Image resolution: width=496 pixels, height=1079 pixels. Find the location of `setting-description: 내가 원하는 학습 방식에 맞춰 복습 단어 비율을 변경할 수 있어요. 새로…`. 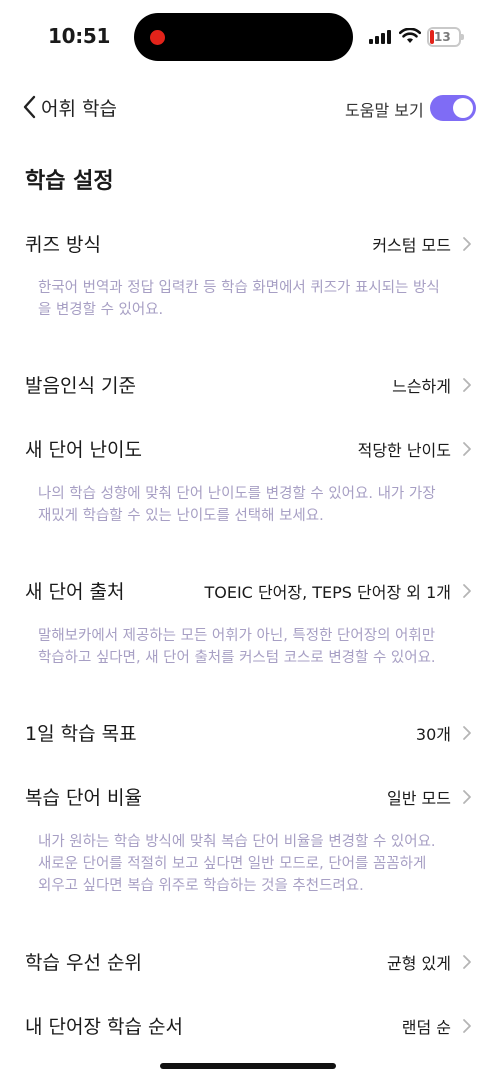

setting-description: 내가 원하는 학습 방식에 맞춰 복습 단어 비율을 변경할 수 있어요. 새로… is located at coordinates (248, 864).